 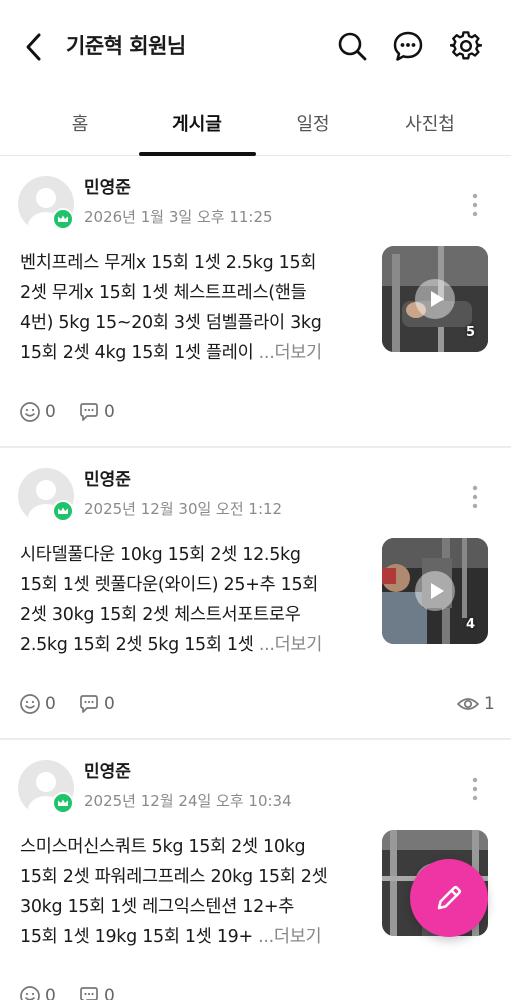 What do you see at coordinates (313, 125) in the screenshot?
I see `tab-schedule: 일정` at bounding box center [313, 125].